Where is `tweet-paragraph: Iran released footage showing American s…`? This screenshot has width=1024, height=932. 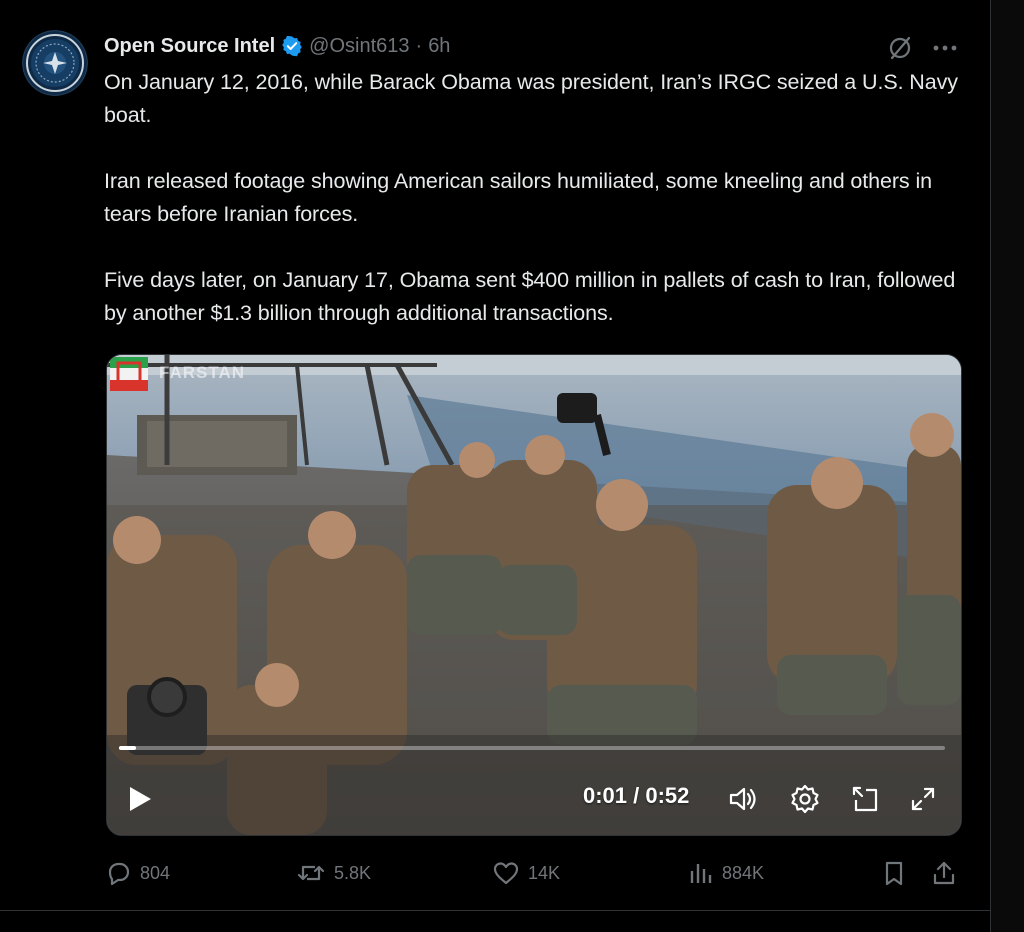 tweet-paragraph: Iran released footage showing American s… is located at coordinates (518, 197).